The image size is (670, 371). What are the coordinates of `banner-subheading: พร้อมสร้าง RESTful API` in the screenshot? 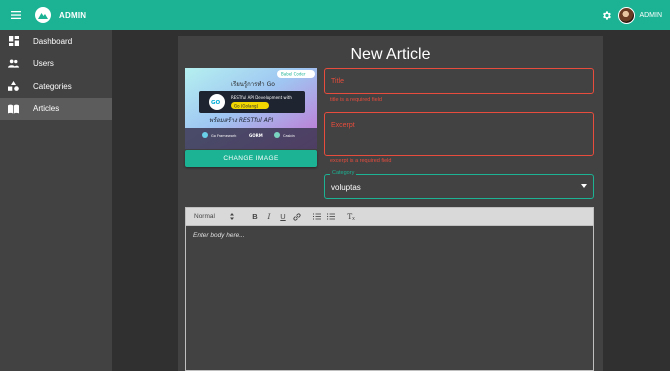 It's located at (241, 120).